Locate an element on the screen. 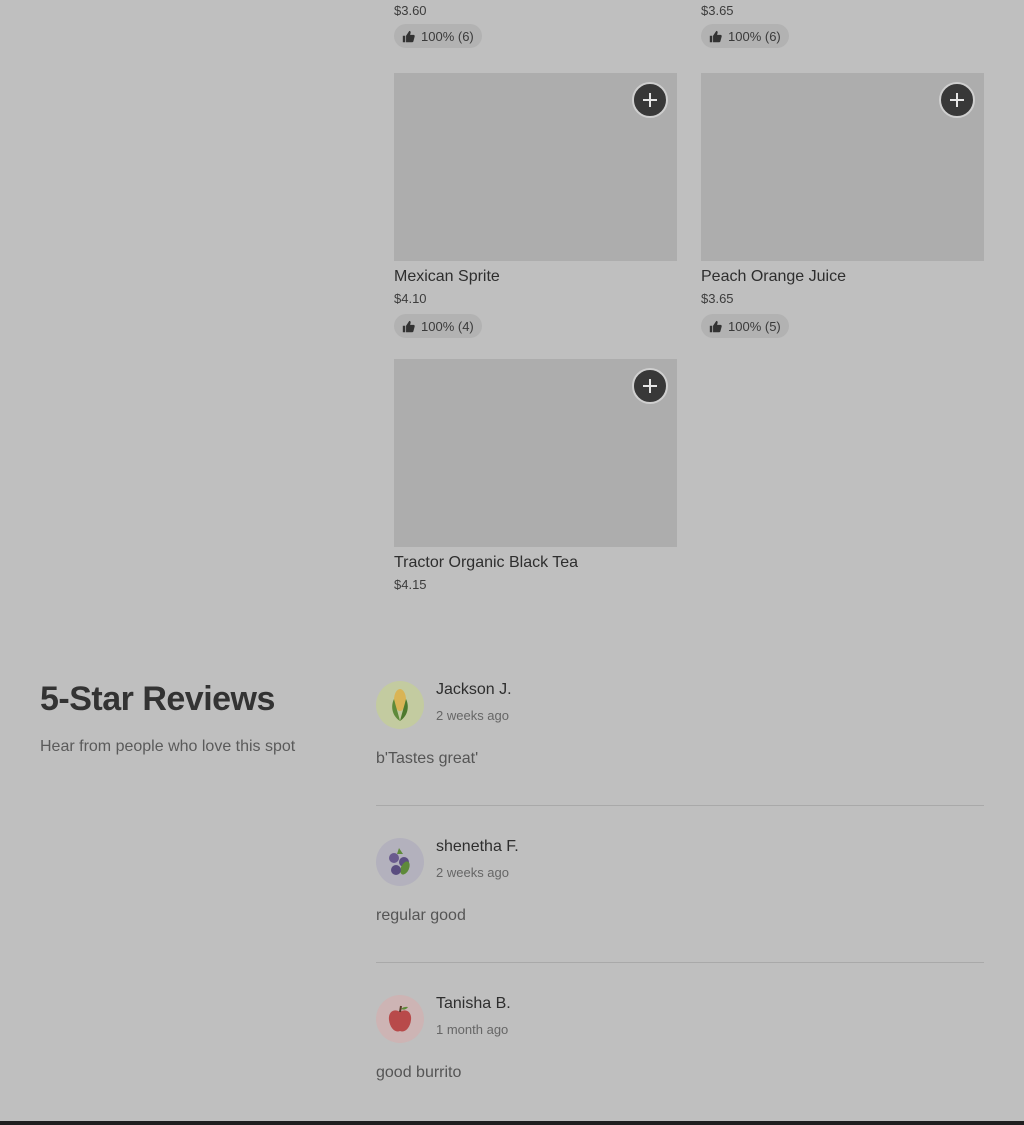  menu-item-card: Mexican Sprite $4.10 100% (4) is located at coordinates (535, 205).